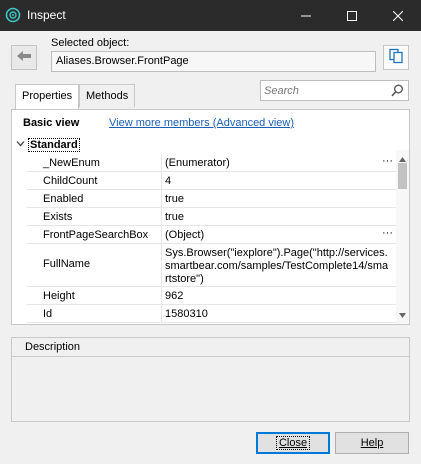 The height and width of the screenshot is (464, 421). I want to click on property-value: (Object), so click(277, 235).